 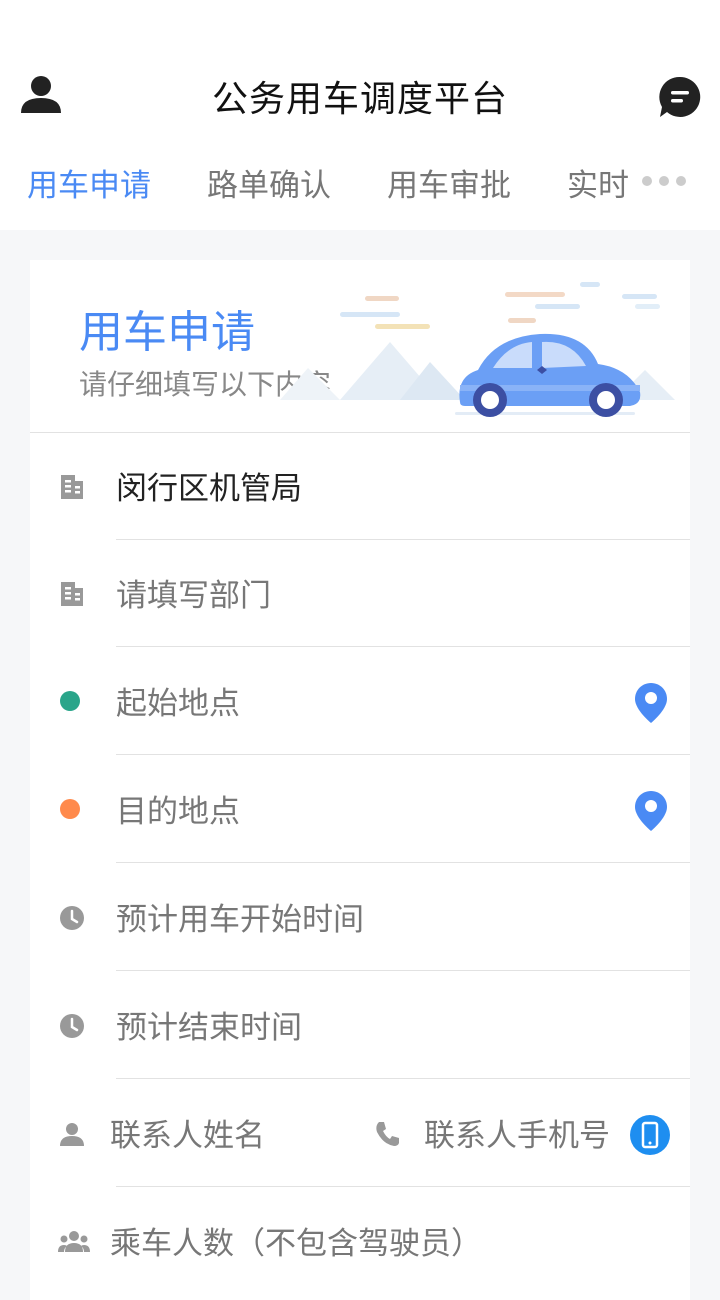 I want to click on destination-field: 目的地点, so click(x=360, y=809).